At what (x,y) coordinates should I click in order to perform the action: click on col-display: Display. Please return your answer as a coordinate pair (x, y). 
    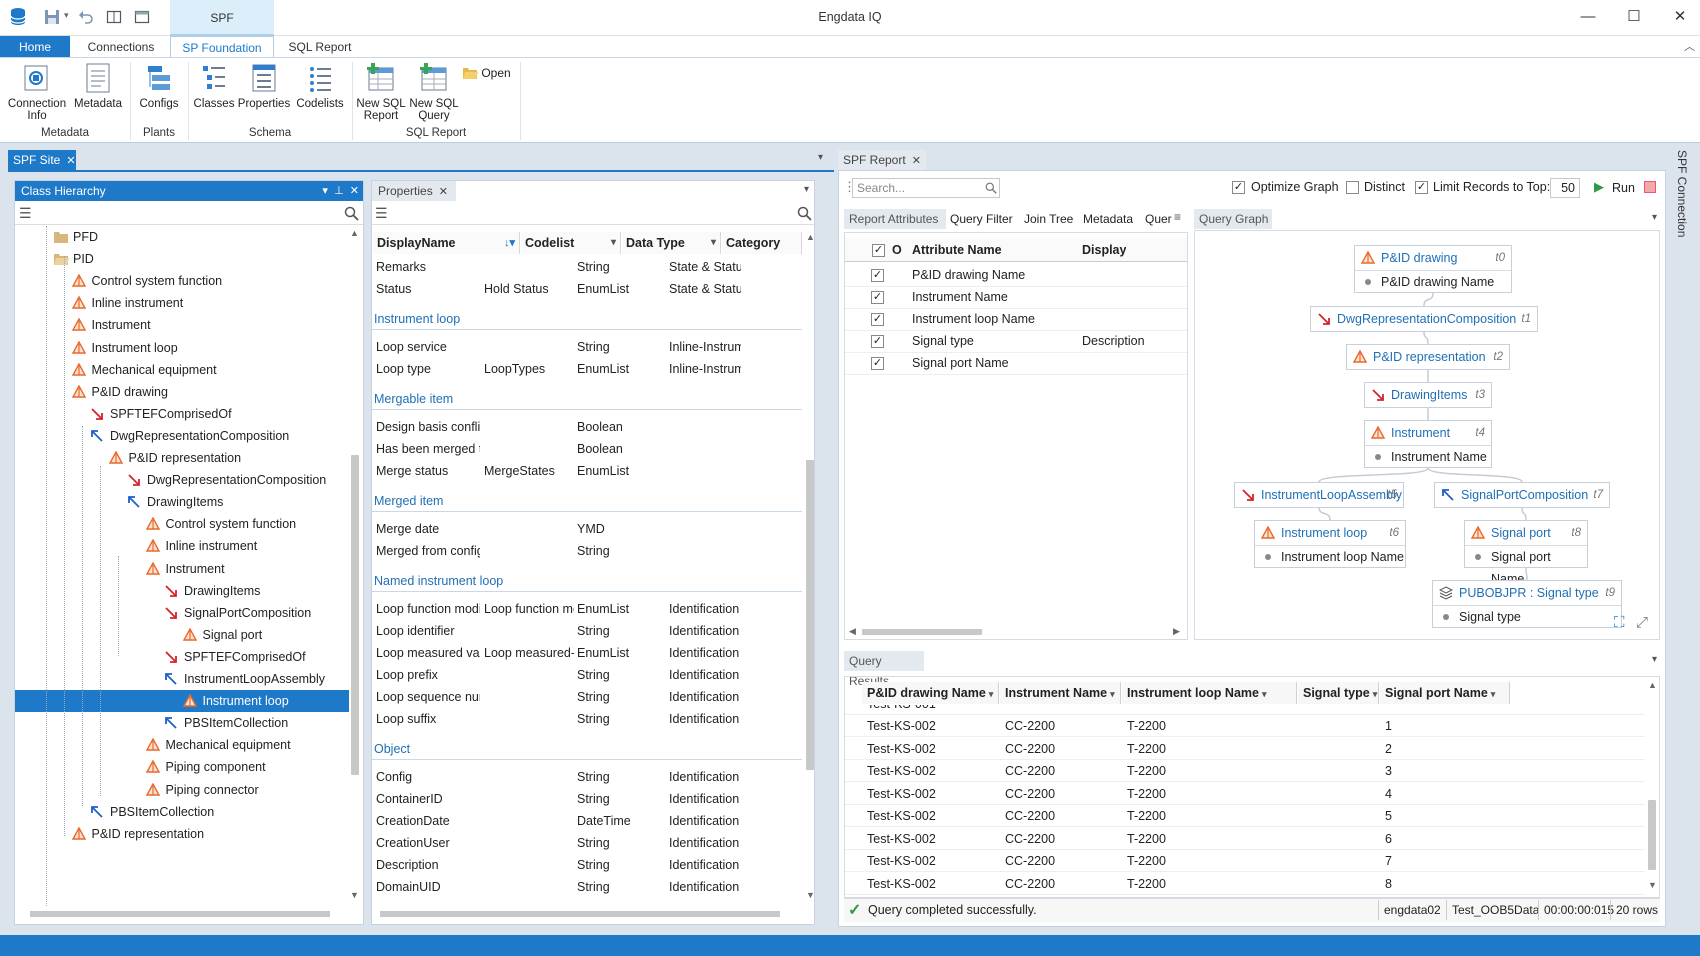
    Looking at the image, I should click on (1104, 250).